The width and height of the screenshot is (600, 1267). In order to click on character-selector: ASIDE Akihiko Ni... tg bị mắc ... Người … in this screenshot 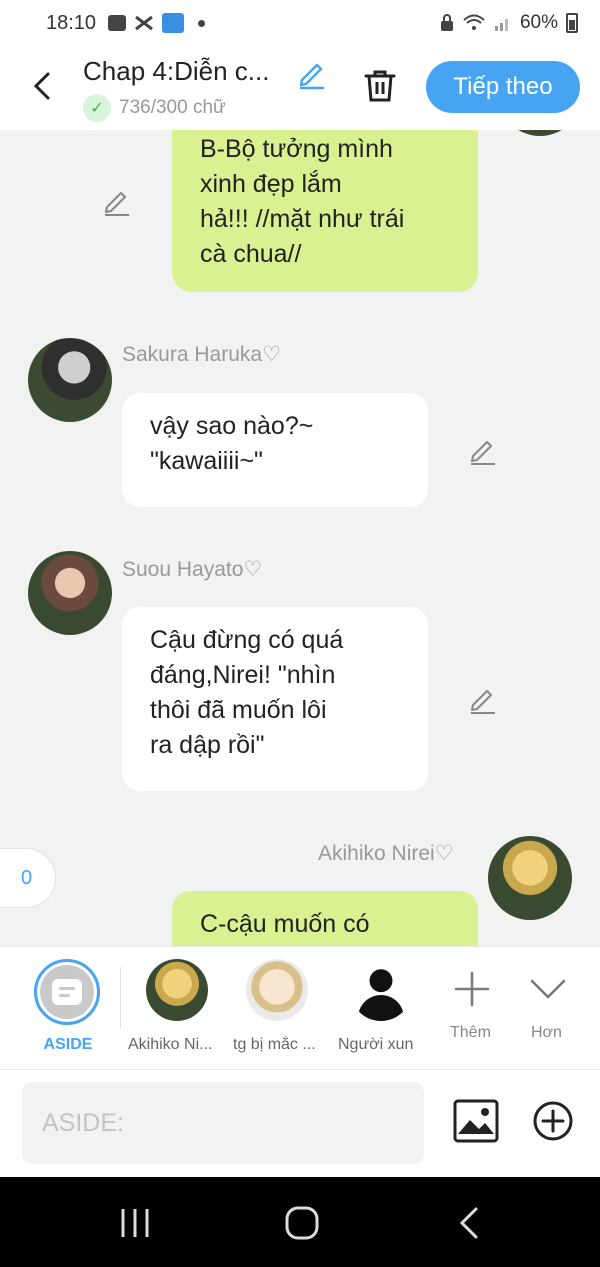, I will do `click(300, 1008)`.